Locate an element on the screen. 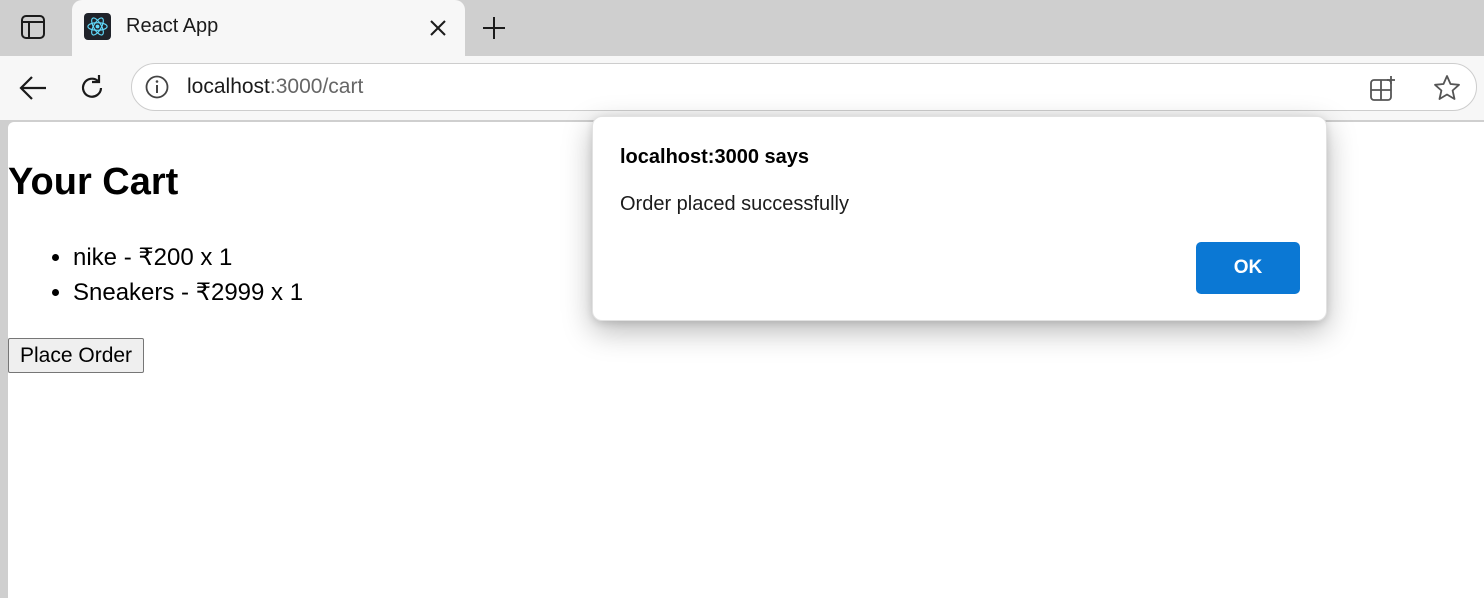  close-icon is located at coordinates (438, 28).